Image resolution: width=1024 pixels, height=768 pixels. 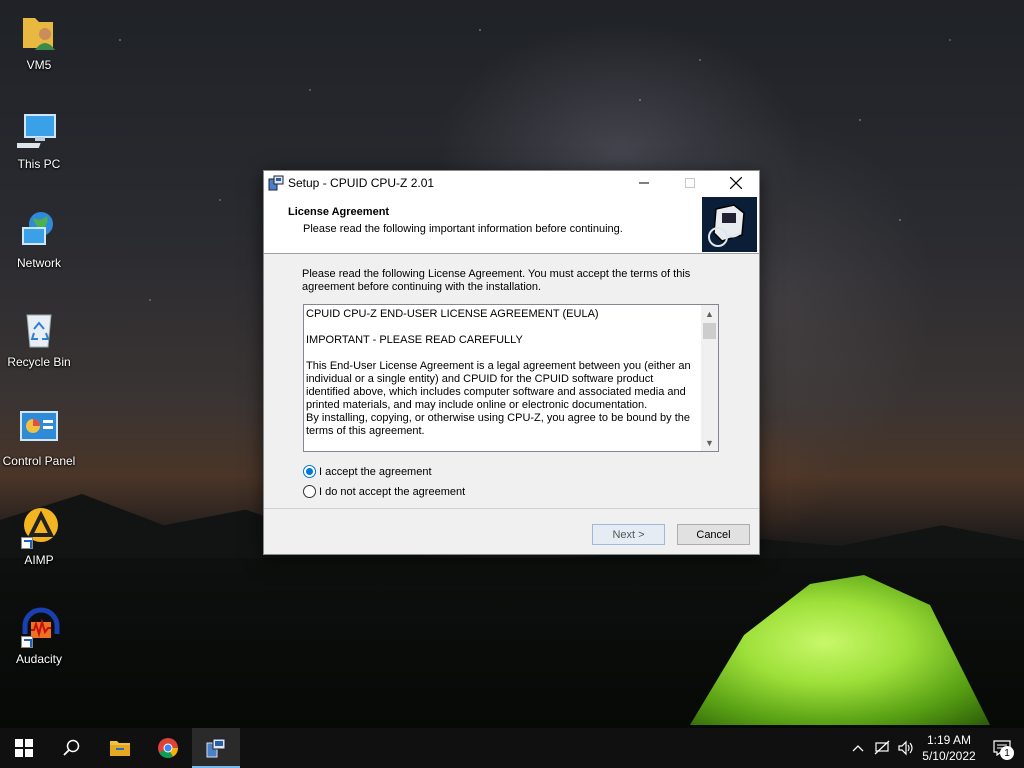 I want to click on close-button, so click(x=736, y=183).